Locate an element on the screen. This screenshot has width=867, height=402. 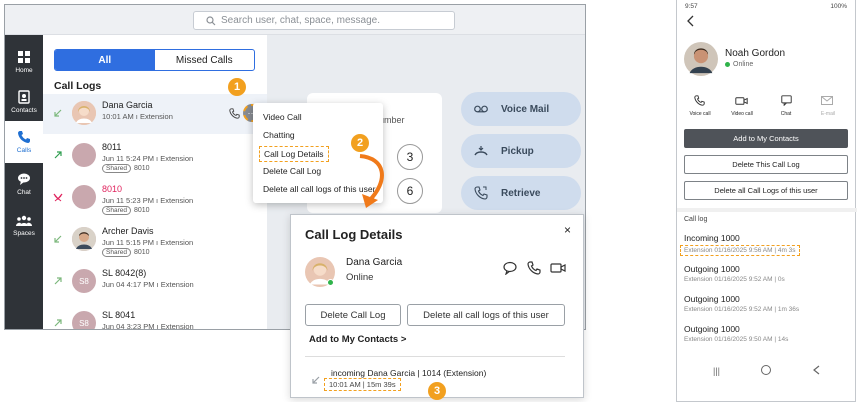
outgoing-call-icon is located at coordinates (58, 155).